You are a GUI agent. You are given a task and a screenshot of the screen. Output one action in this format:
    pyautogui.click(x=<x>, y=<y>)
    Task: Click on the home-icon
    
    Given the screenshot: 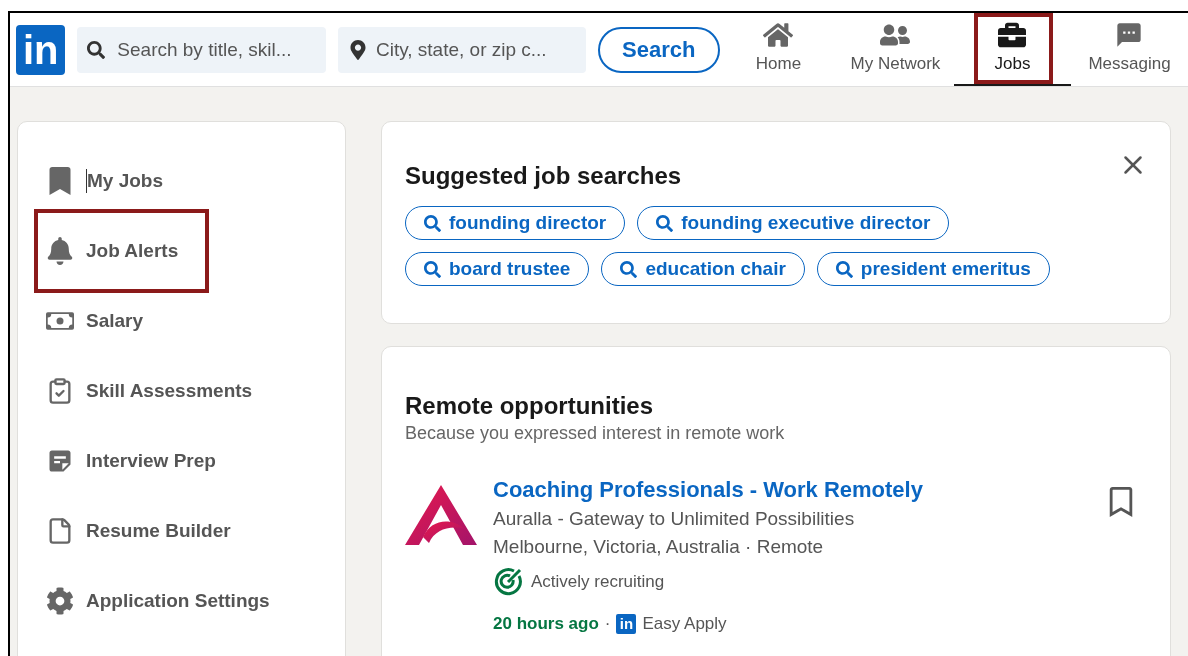 What is the action you would take?
    pyautogui.click(x=778, y=34)
    